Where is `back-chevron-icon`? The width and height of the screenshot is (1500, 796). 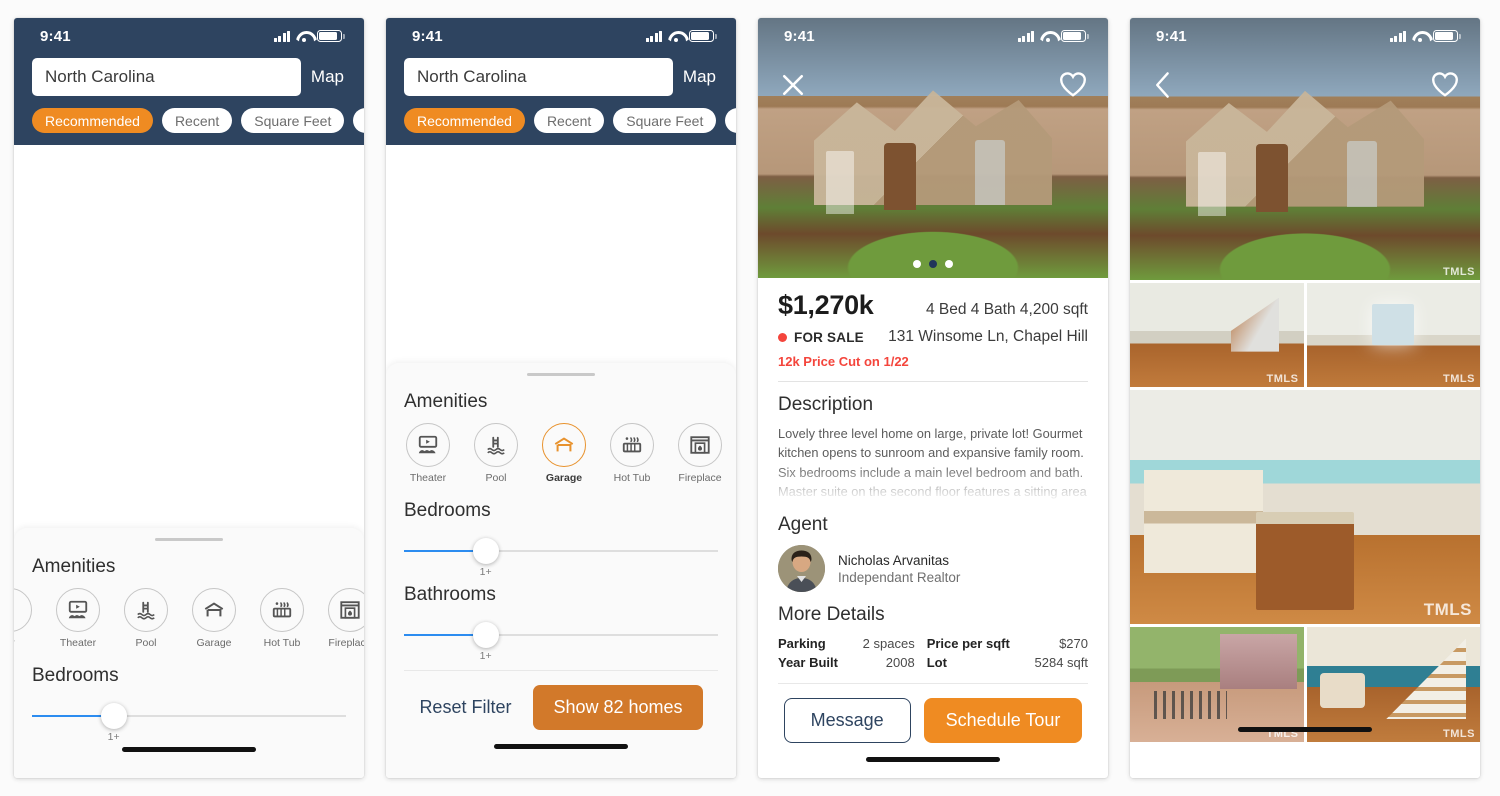
back-chevron-icon is located at coordinates (1163, 87).